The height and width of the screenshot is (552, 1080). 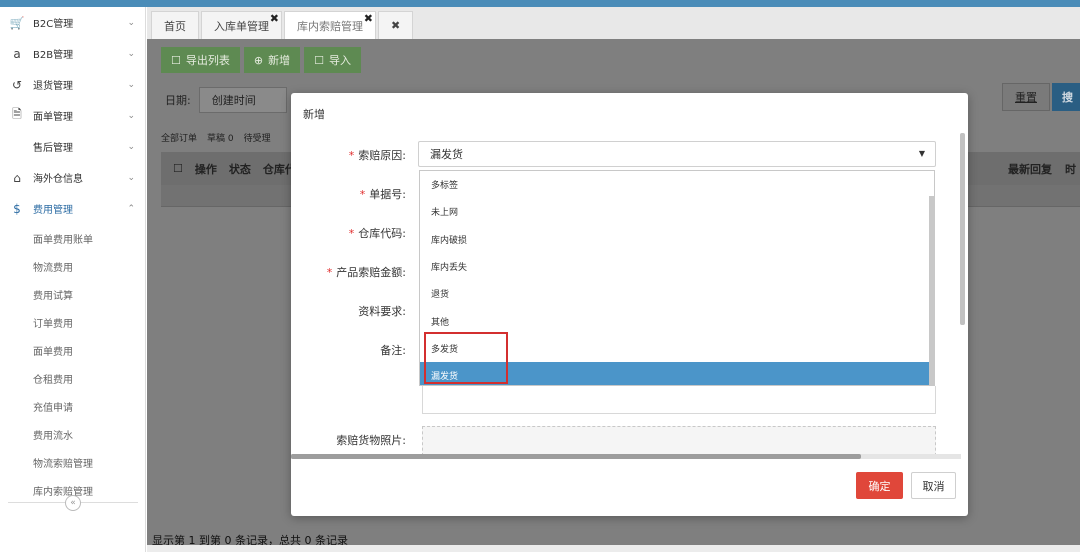 What do you see at coordinates (53, 148) in the screenshot?
I see `sidebar-item-label: 售后管理` at bounding box center [53, 148].